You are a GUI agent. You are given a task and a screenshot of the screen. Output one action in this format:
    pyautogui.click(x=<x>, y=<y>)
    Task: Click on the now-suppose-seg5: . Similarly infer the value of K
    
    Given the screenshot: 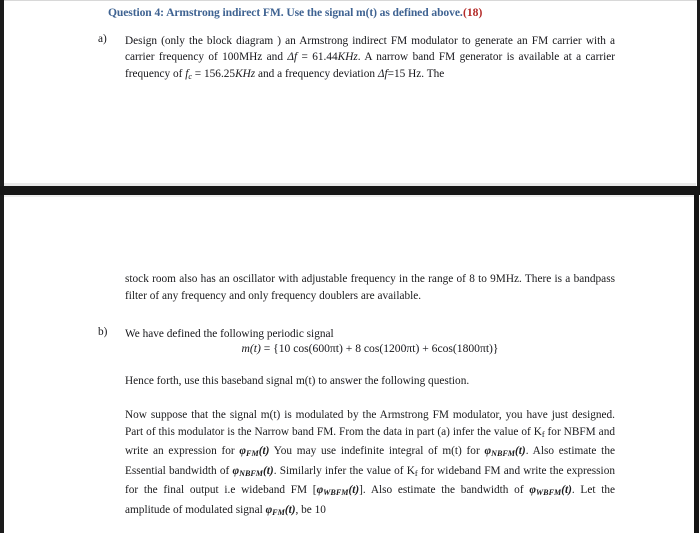 What is the action you would take?
    pyautogui.click(x=344, y=470)
    